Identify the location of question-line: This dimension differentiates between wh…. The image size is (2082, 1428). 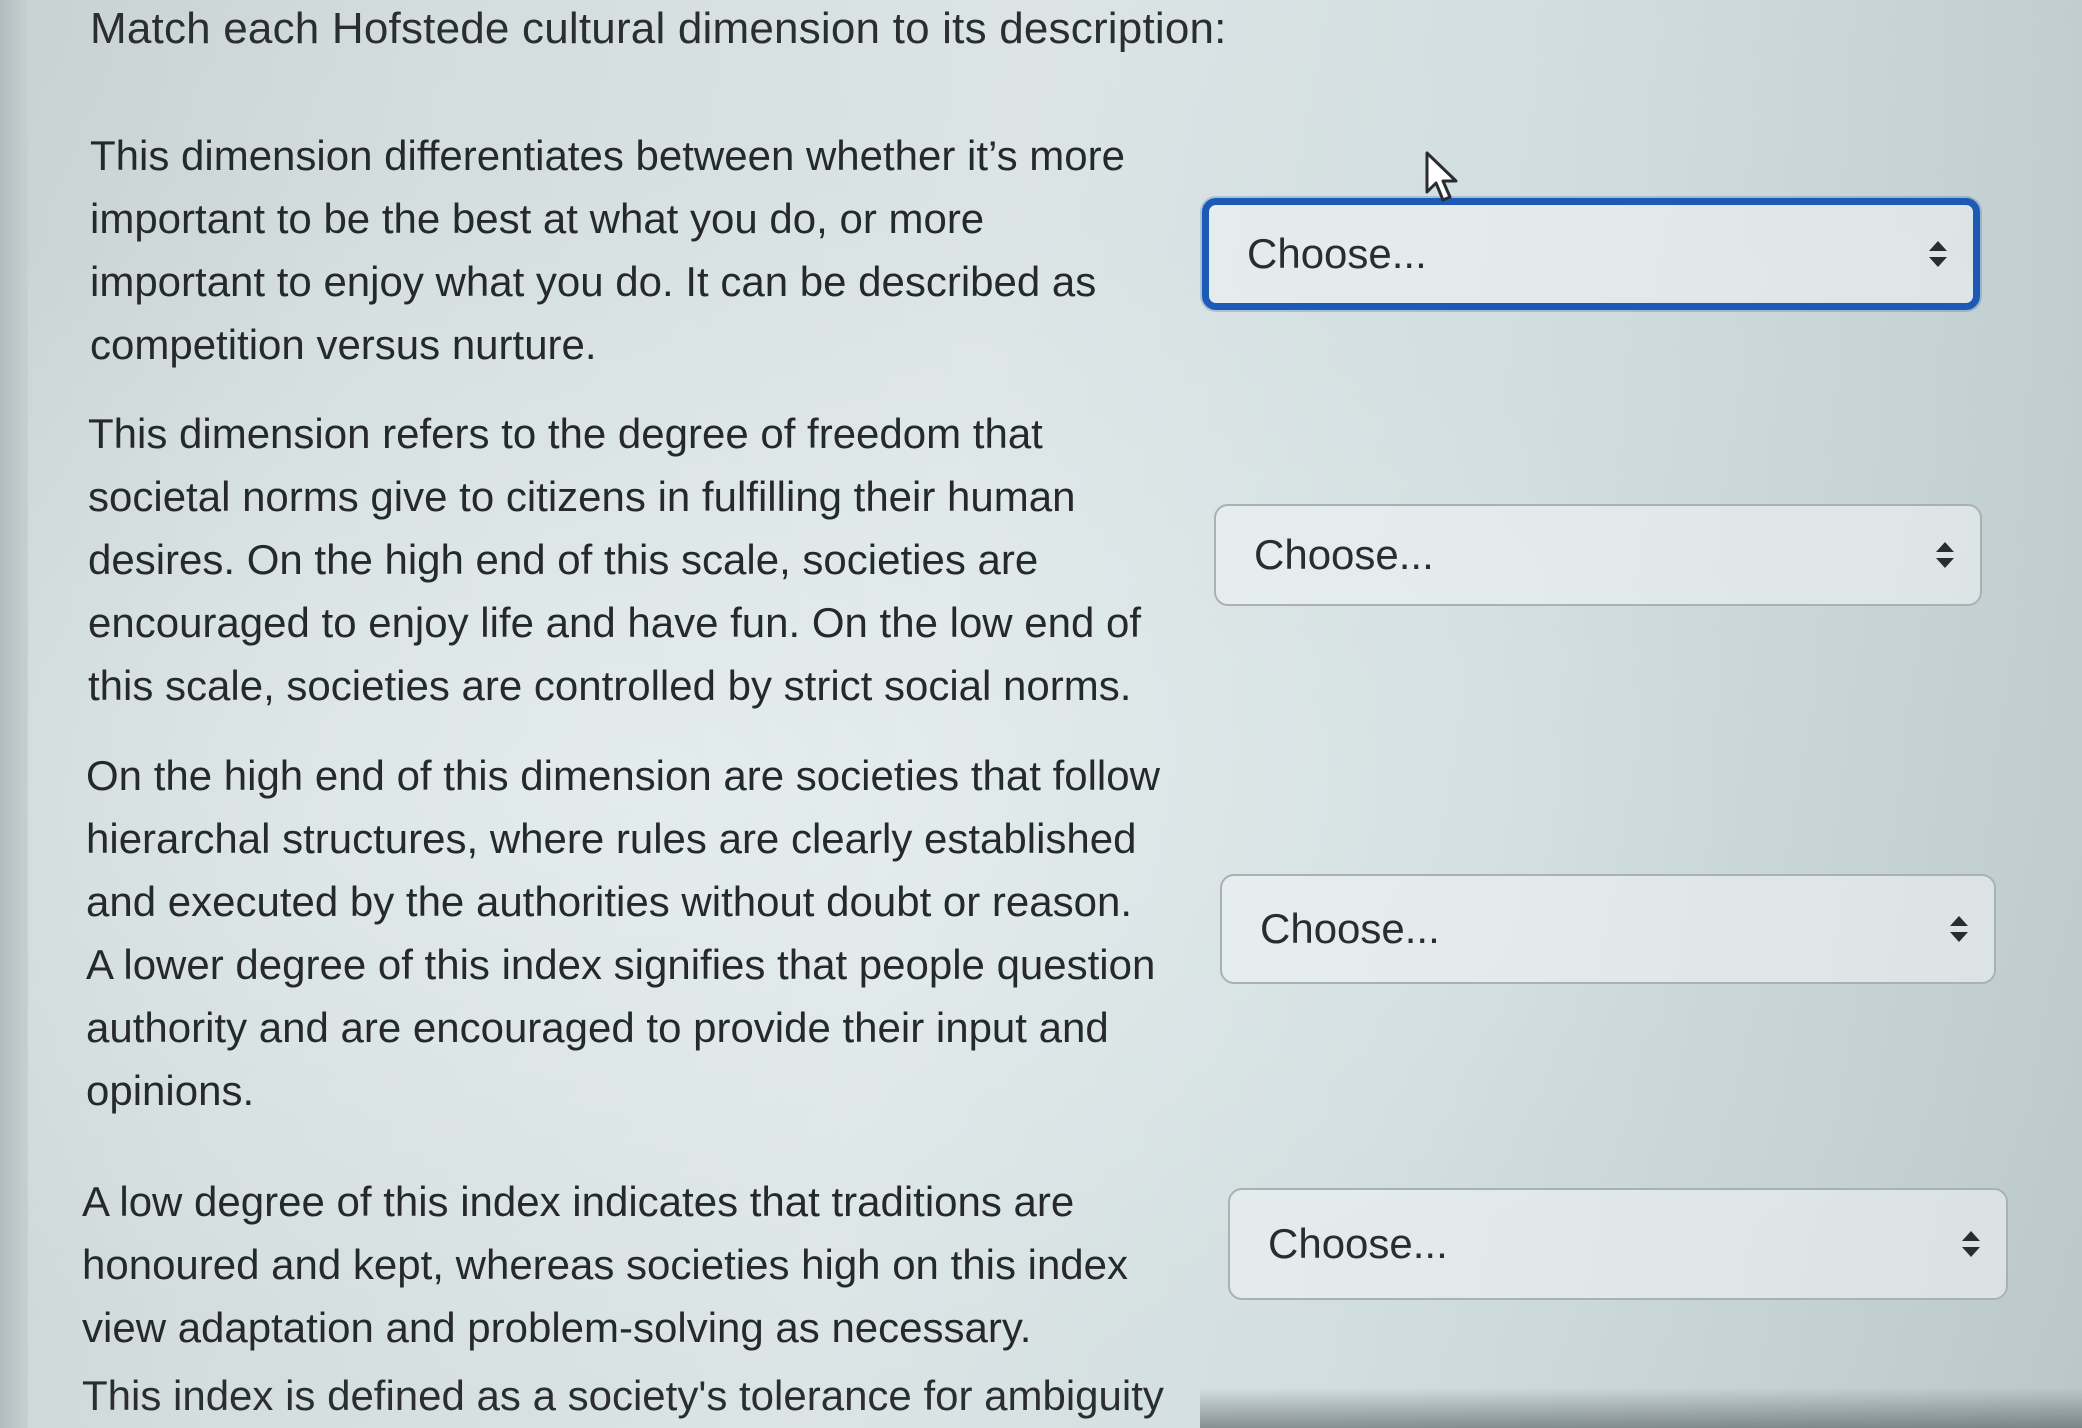
(607, 155).